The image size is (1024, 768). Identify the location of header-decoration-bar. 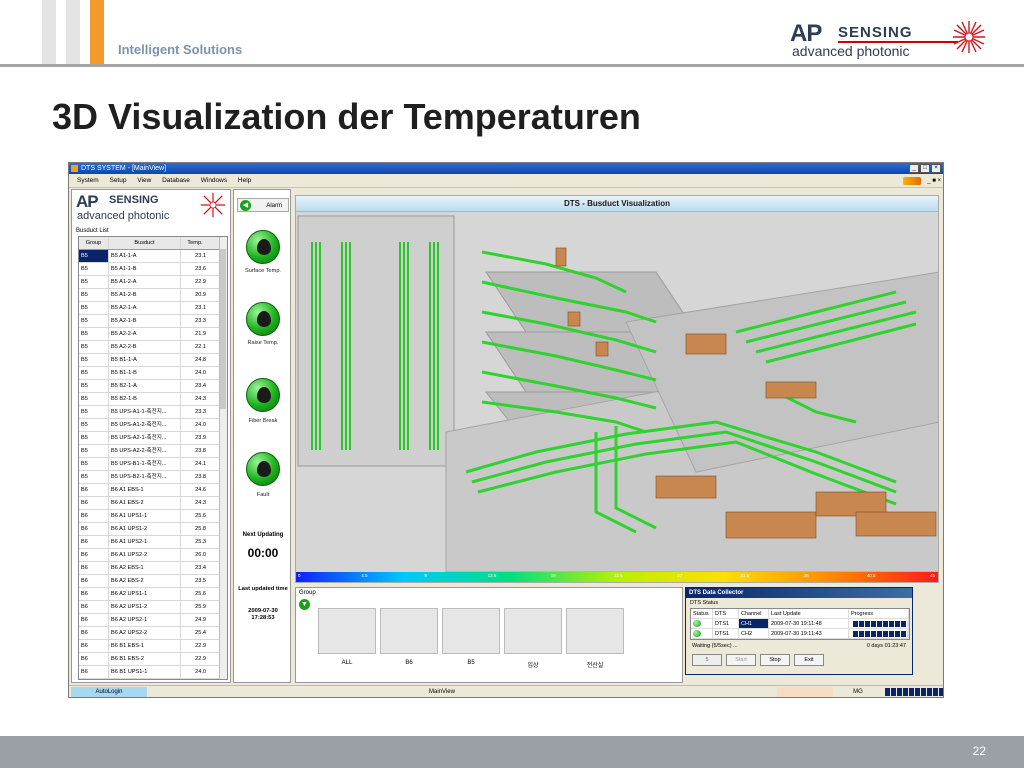
(49, 33).